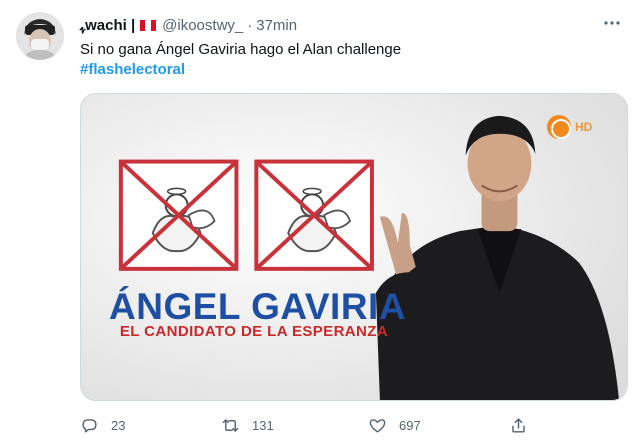 This screenshot has width=640, height=444. I want to click on retweet-count: 131, so click(263, 425).